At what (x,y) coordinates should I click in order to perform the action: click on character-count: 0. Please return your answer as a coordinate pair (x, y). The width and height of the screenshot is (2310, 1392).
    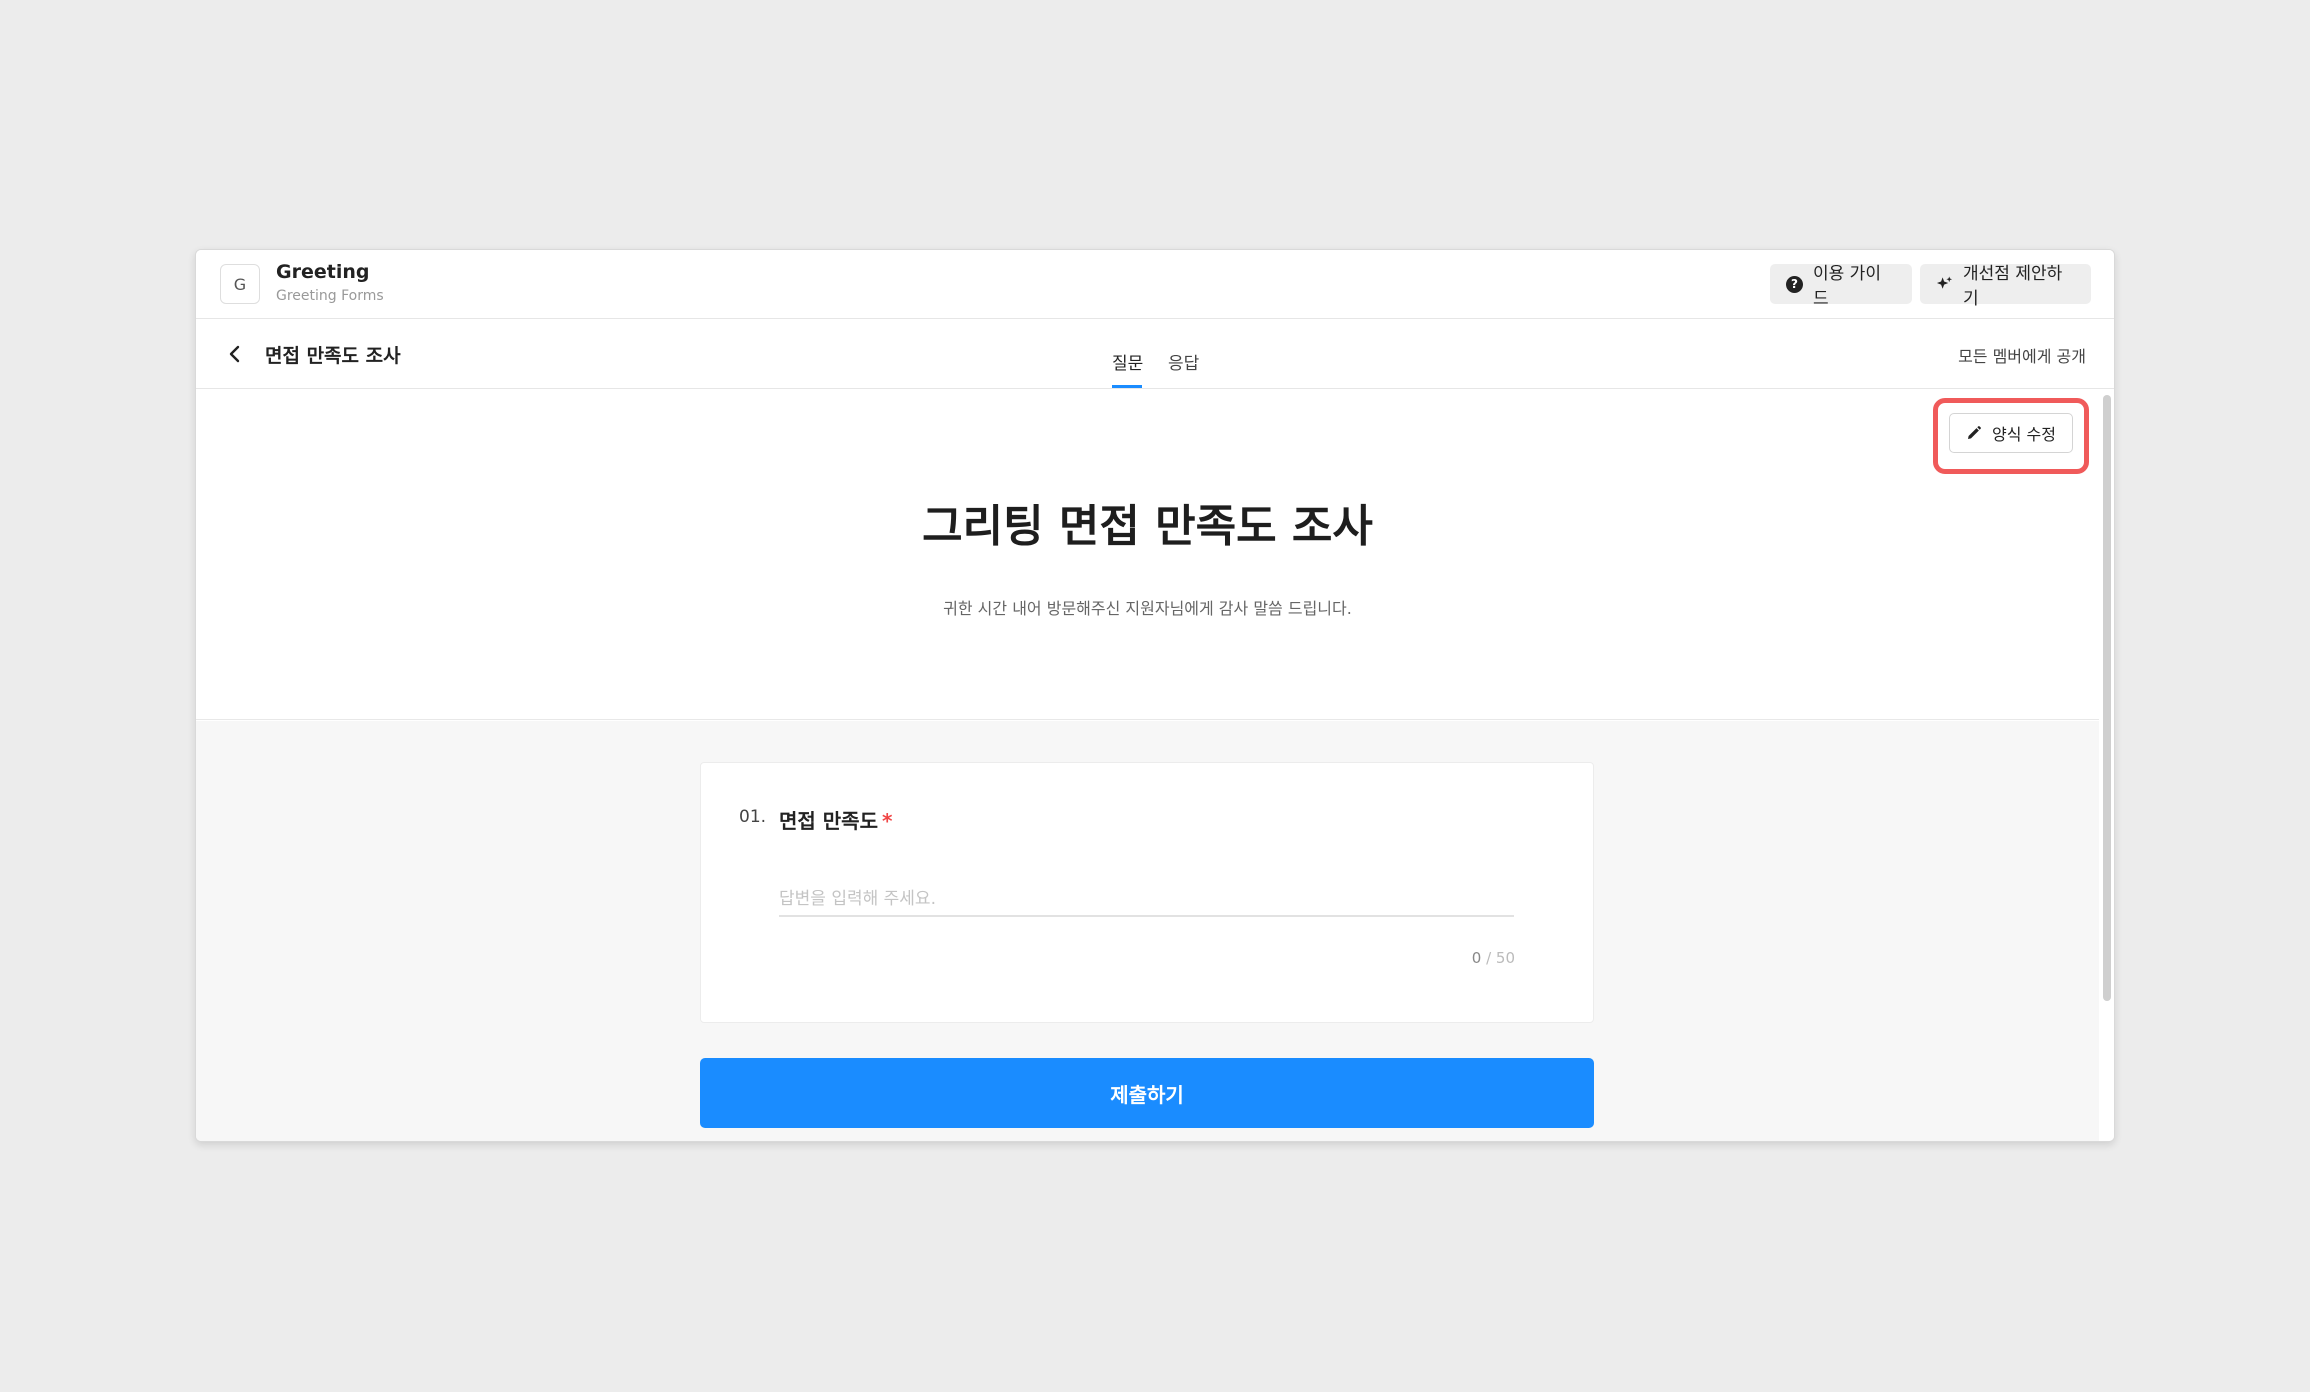
    Looking at the image, I should click on (1476, 958).